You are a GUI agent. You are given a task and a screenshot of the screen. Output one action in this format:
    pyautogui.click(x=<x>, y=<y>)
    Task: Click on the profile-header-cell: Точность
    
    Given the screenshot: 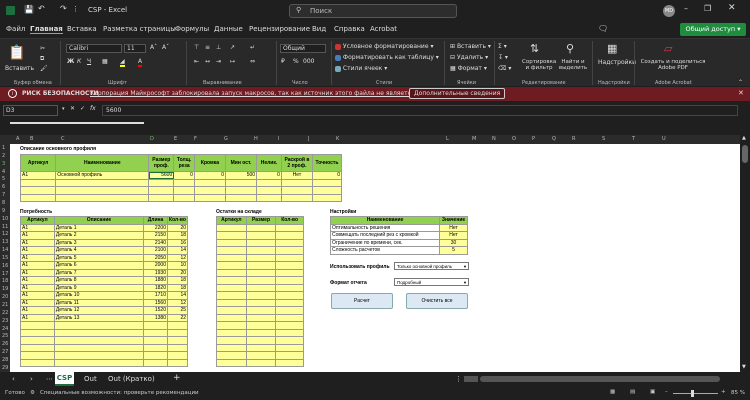 What is the action you would take?
    pyautogui.click(x=327, y=163)
    